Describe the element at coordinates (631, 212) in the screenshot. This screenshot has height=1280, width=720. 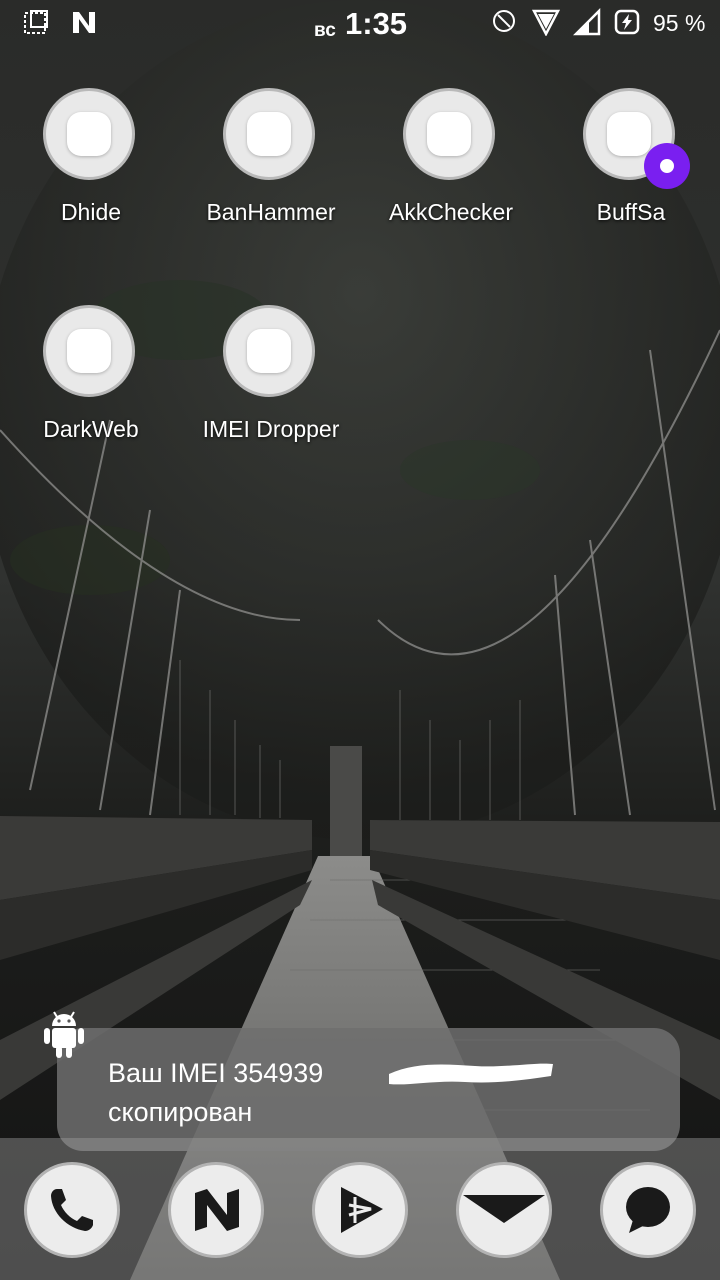
I see `app-label: BuffSa` at that location.